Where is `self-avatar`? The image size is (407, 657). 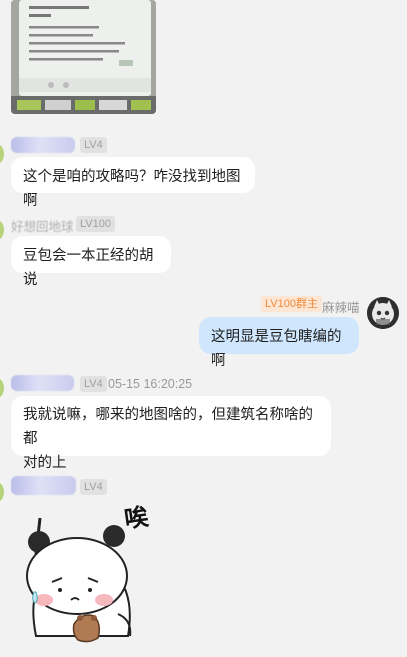 self-avatar is located at coordinates (383, 313).